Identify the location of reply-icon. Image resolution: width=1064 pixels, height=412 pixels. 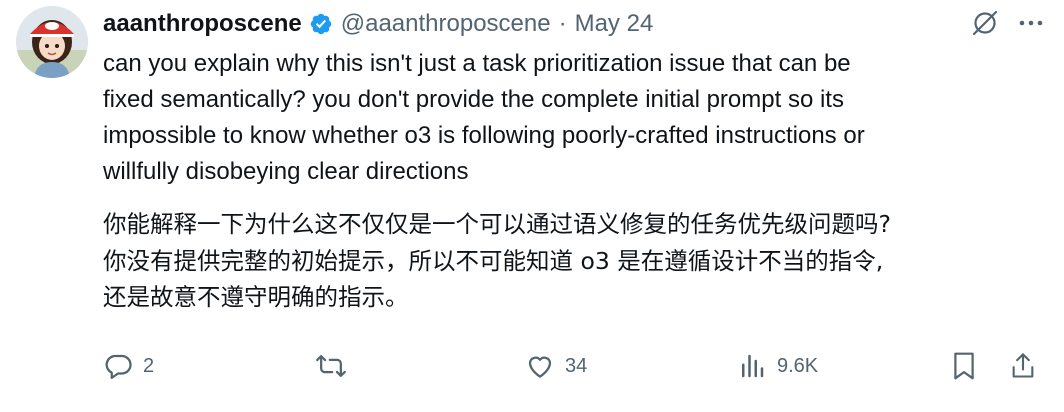
(118, 366).